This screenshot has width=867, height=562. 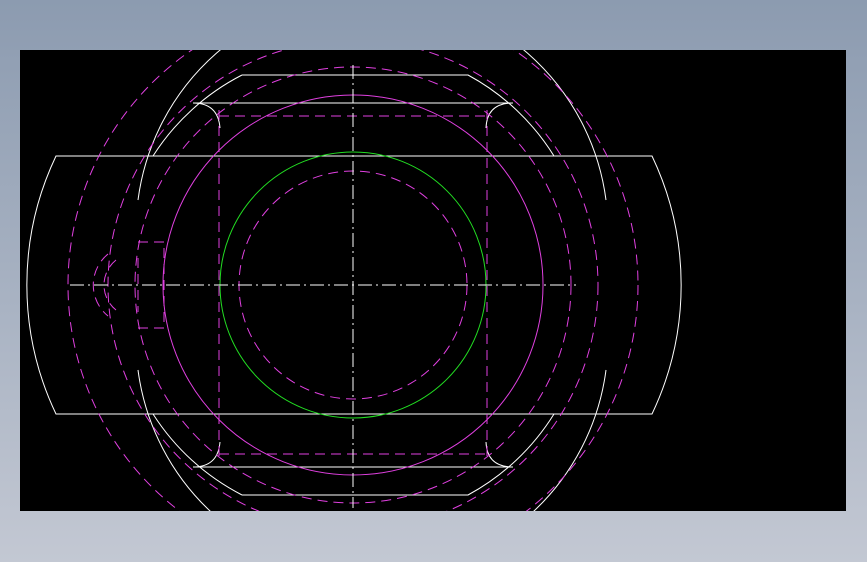 I want to click on top-flange-fillet-left, so click(x=206, y=115).